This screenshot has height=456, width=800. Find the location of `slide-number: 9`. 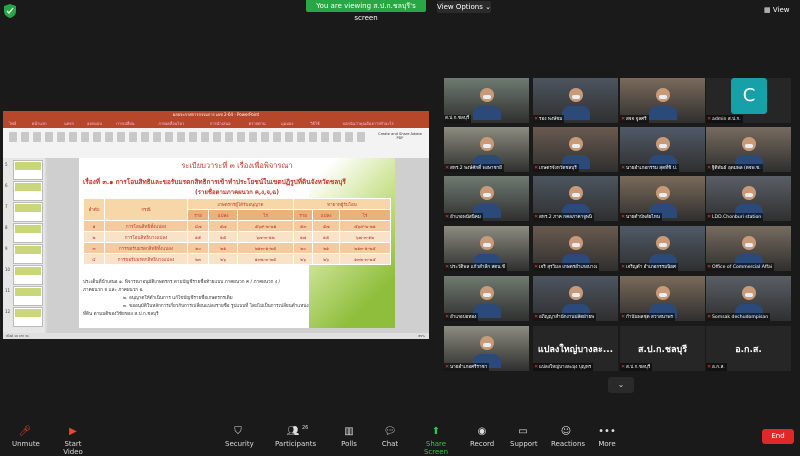

slide-number: 9 is located at coordinates (6, 248).